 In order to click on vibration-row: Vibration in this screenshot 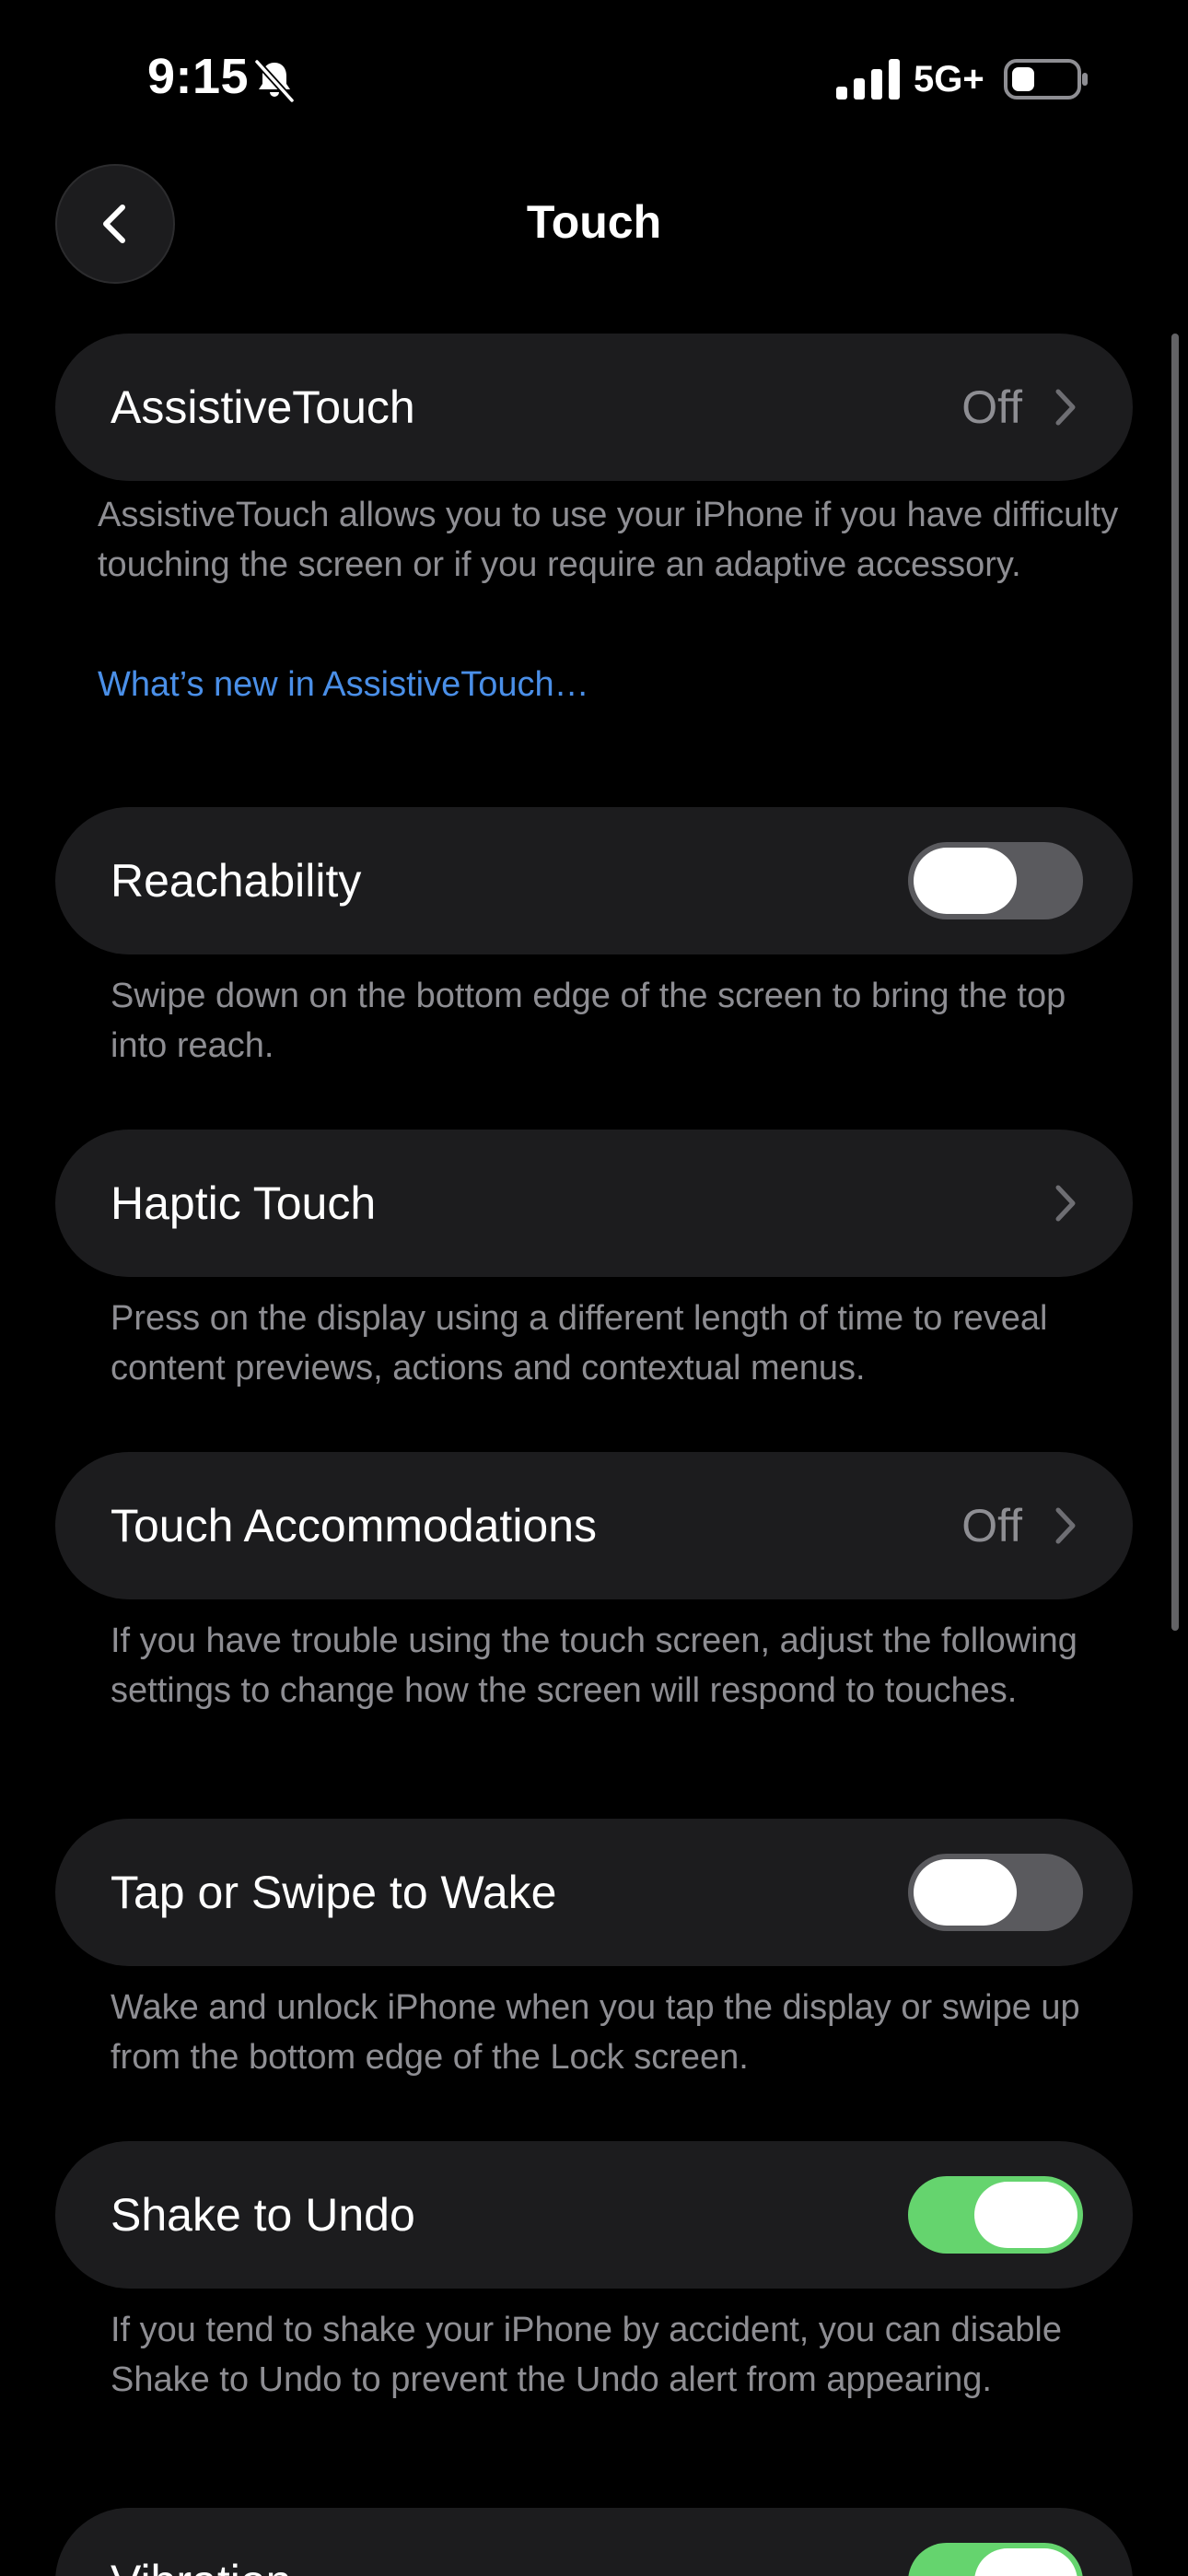, I will do `click(594, 2542)`.